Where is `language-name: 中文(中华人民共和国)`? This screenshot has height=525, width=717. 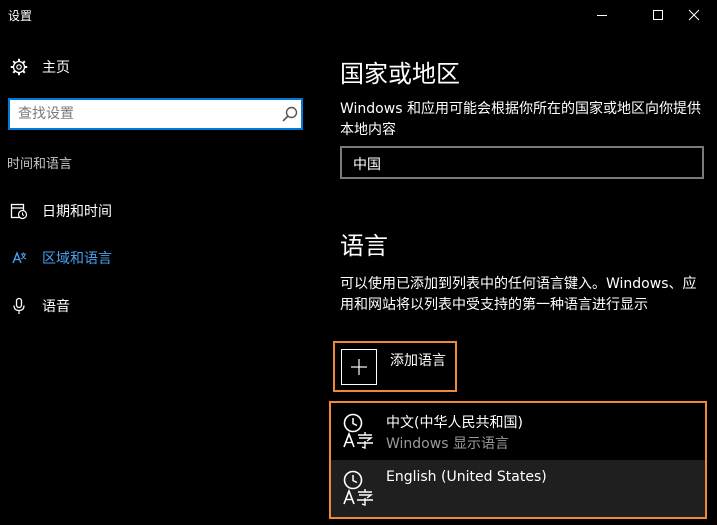 language-name: 中文(中华人民共和国) is located at coordinates (454, 423).